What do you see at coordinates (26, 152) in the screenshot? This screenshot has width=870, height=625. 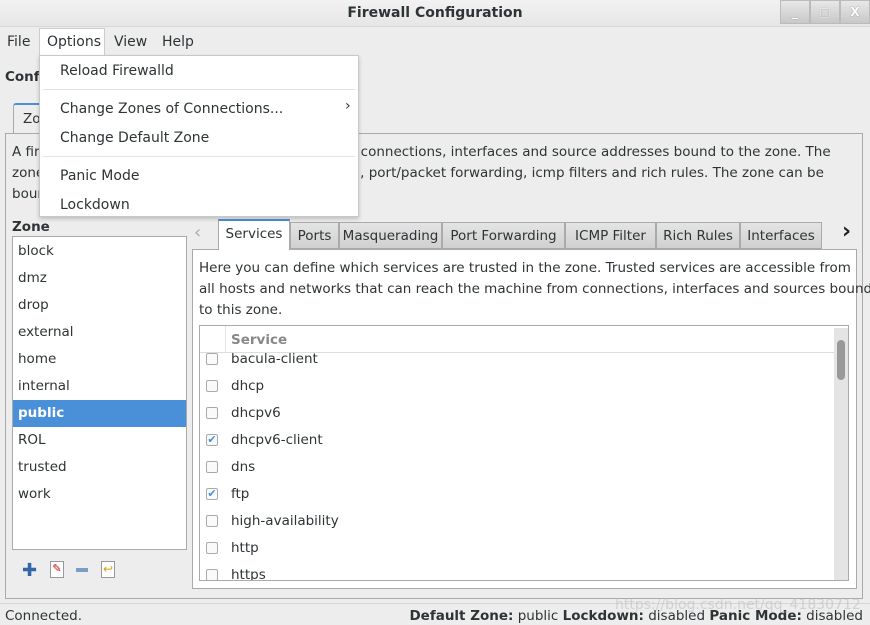 I see `zone-desc-fragment: A fir` at bounding box center [26, 152].